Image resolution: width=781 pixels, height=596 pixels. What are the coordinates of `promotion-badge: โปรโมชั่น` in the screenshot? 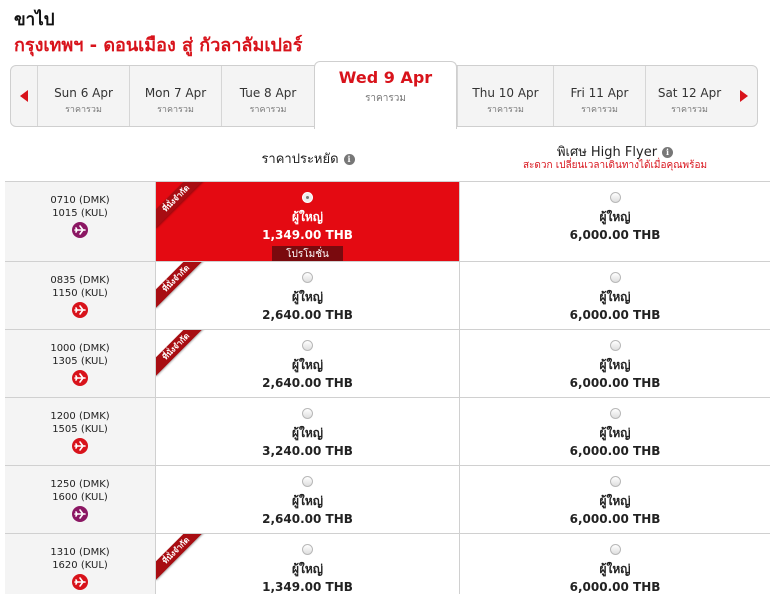 It's located at (307, 253).